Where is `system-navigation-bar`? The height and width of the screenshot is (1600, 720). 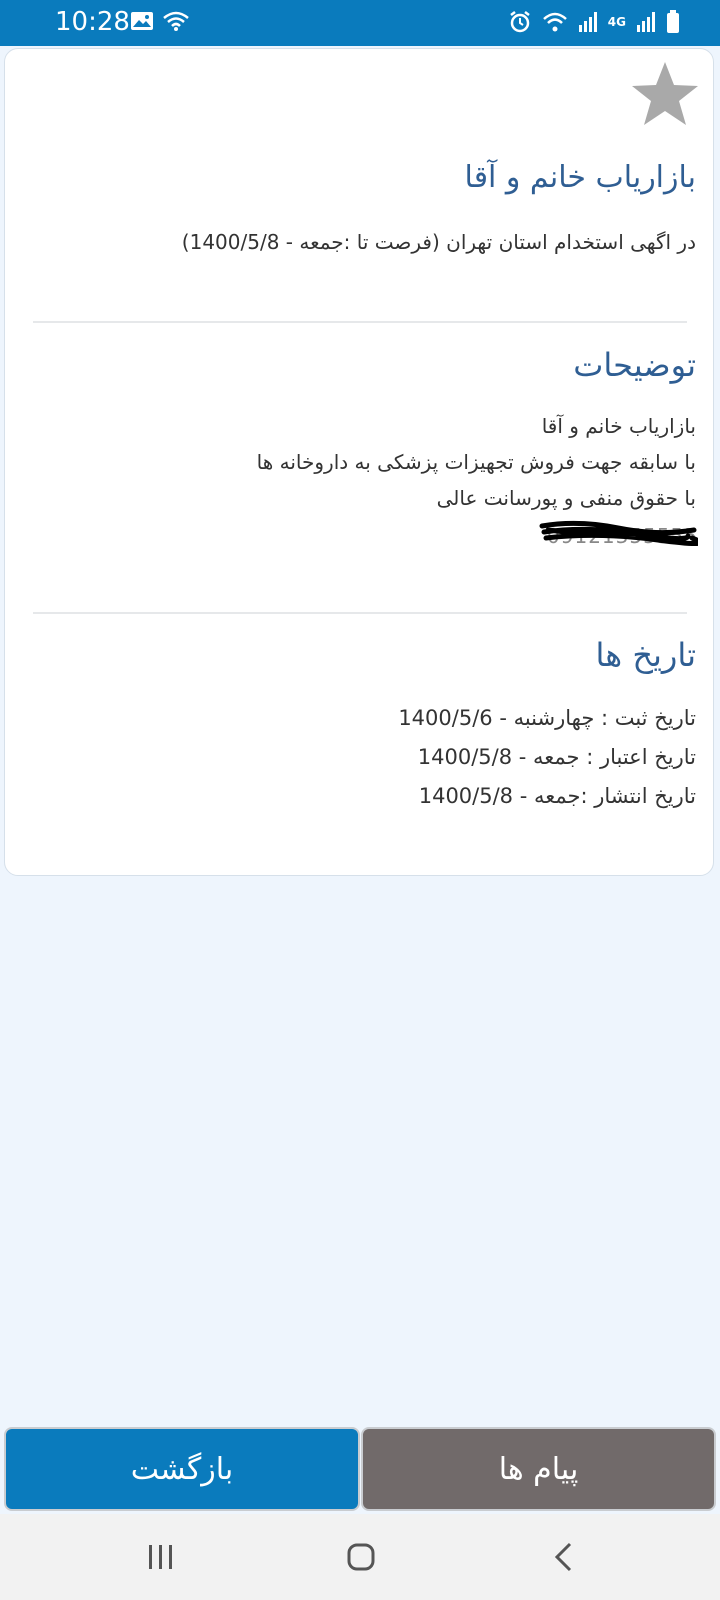
system-navigation-bar is located at coordinates (360, 1557).